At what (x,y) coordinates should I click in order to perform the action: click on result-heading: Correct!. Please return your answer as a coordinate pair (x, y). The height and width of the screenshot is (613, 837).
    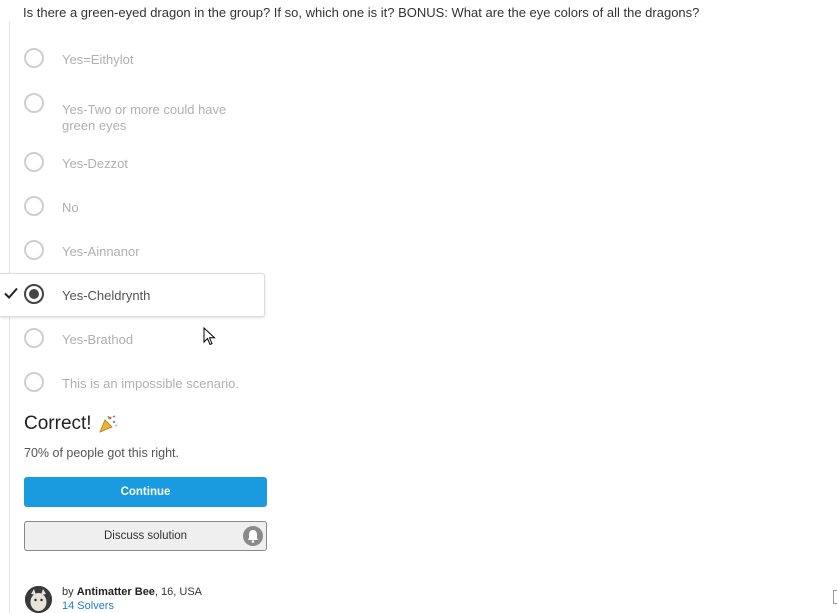
    Looking at the image, I should click on (71, 424).